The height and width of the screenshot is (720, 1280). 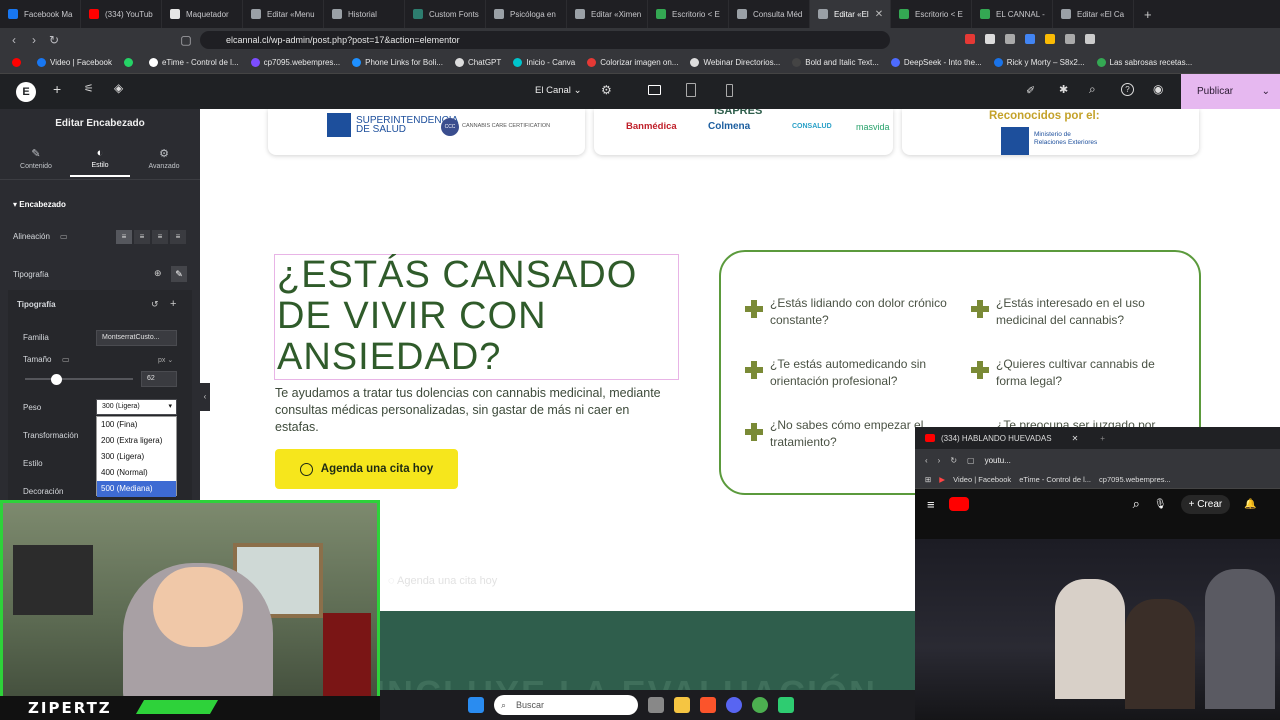 I want to click on size-input: 62, so click(x=159, y=379).